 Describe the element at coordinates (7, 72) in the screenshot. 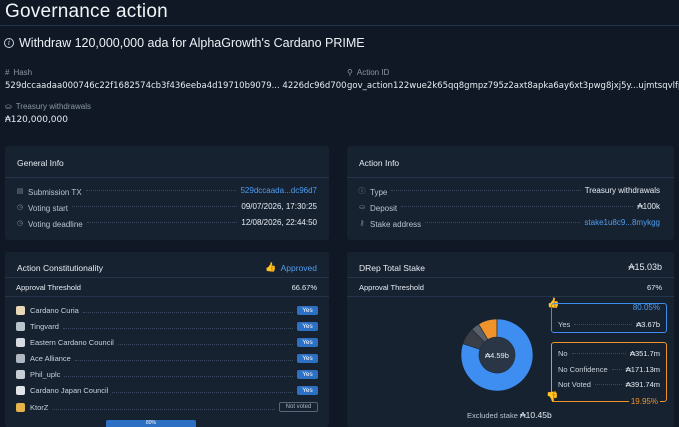

I see `hash-icon: #` at that location.